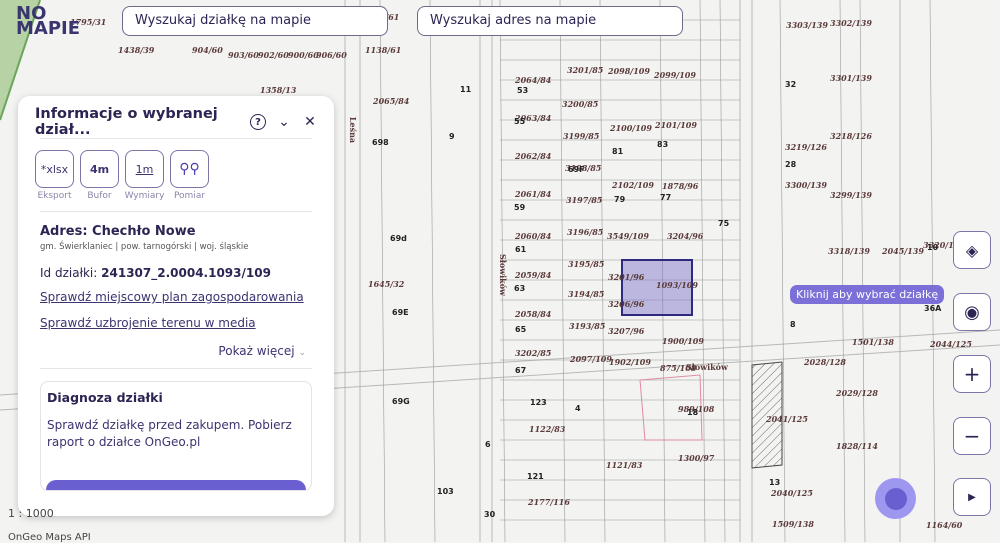 This screenshot has height=543, width=1000. What do you see at coordinates (825, 362) in the screenshot?
I see `parcel-label: 2028/128` at bounding box center [825, 362].